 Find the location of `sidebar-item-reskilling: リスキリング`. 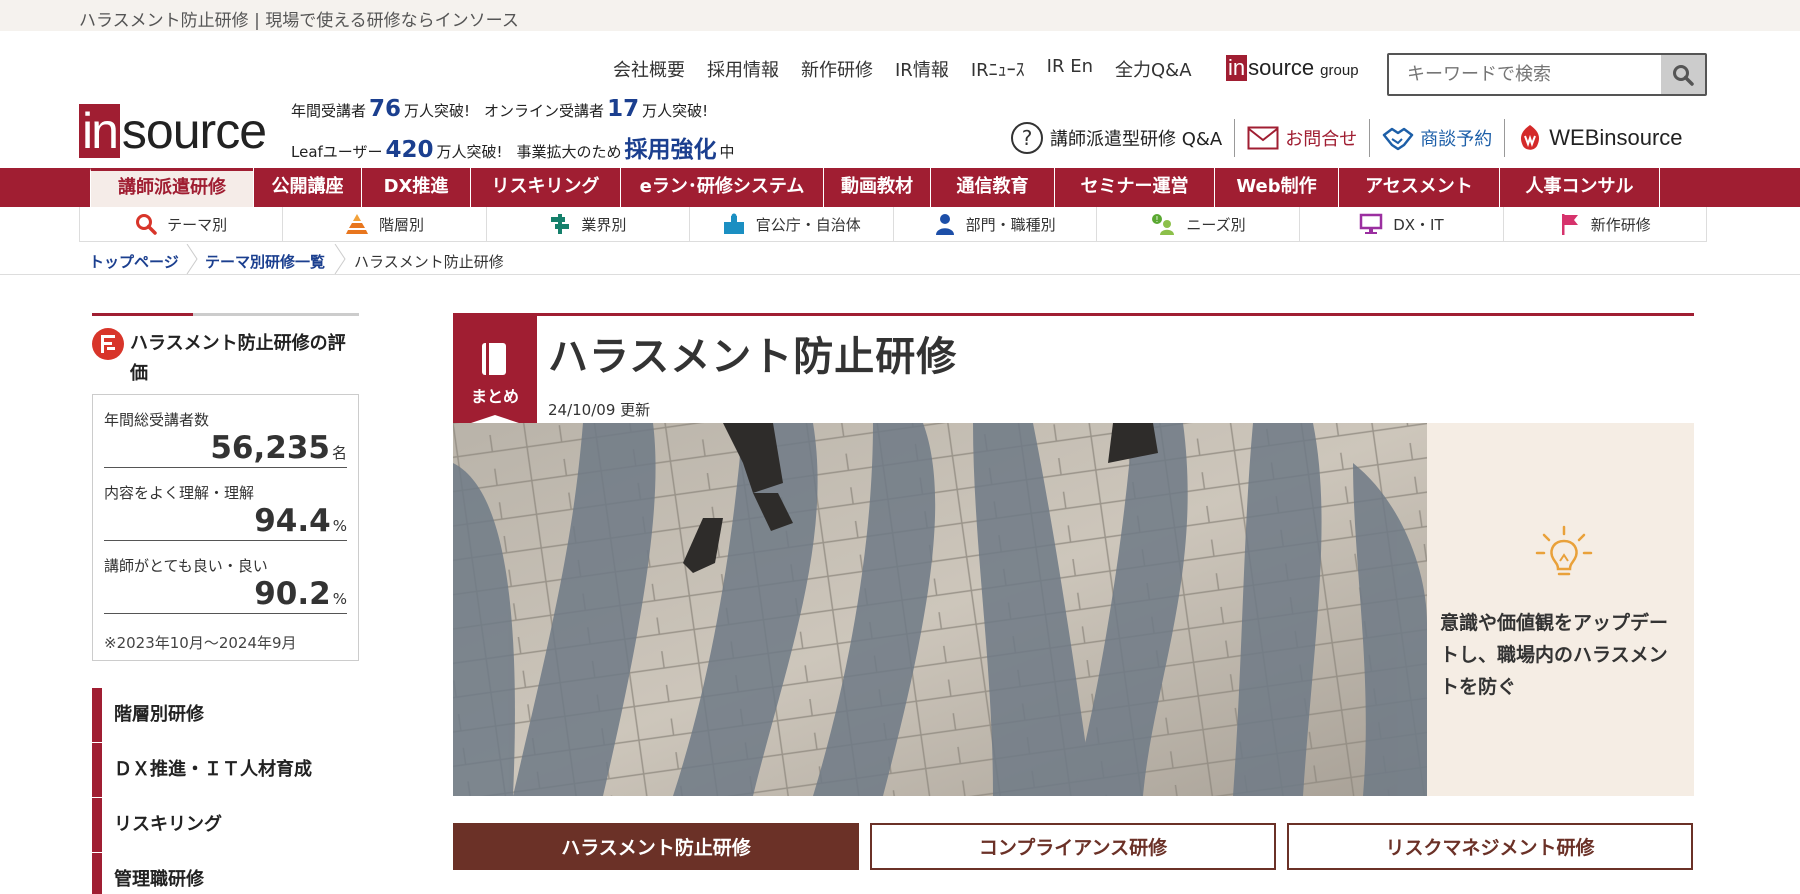

sidebar-item-reskilling: リスキリング is located at coordinates (225, 825).